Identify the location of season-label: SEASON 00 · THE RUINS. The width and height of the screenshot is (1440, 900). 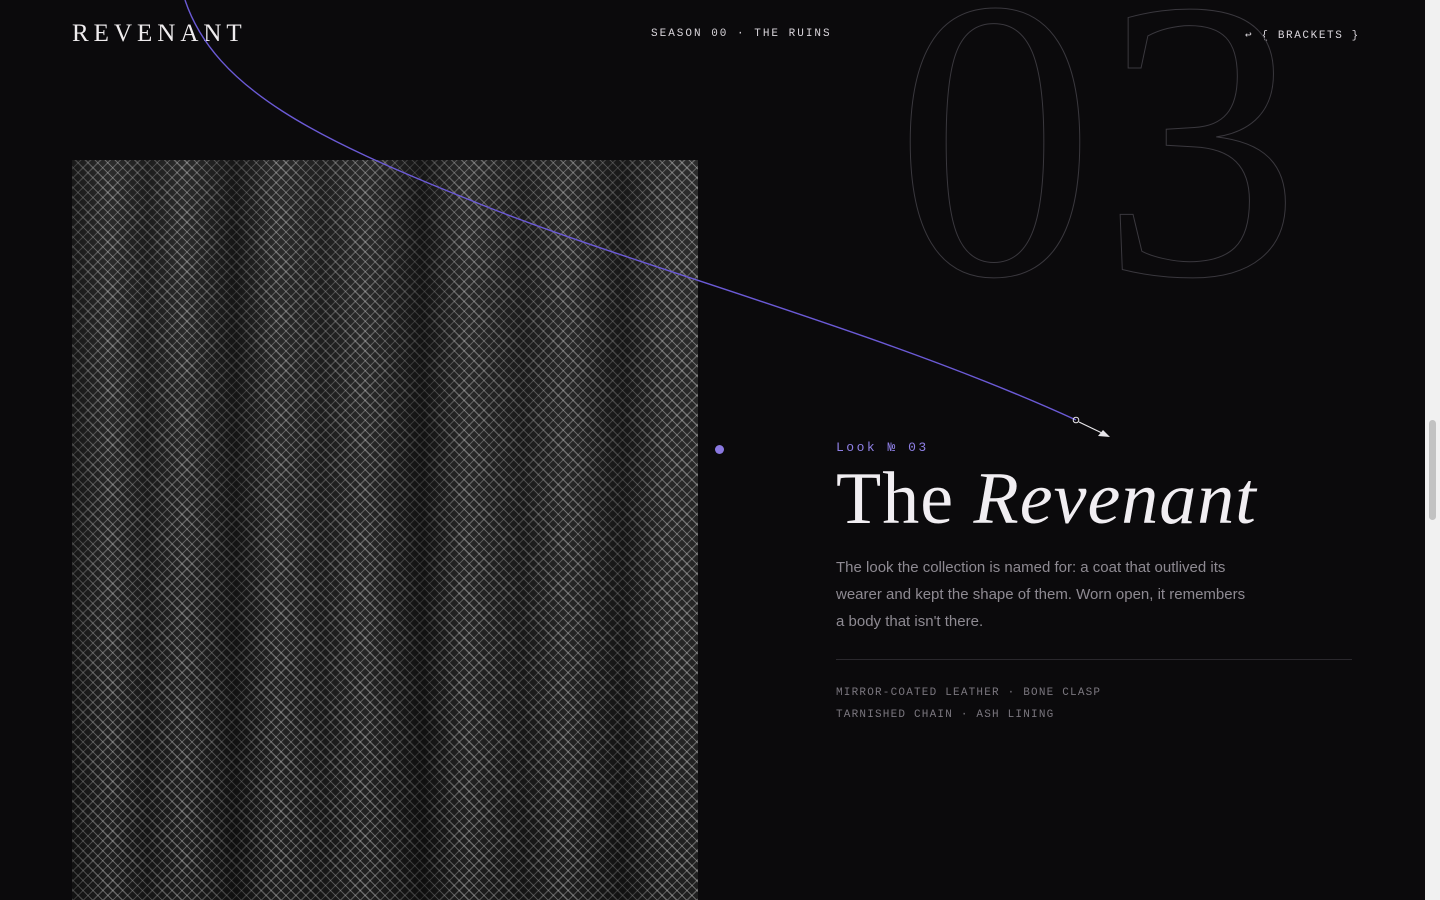
(741, 34).